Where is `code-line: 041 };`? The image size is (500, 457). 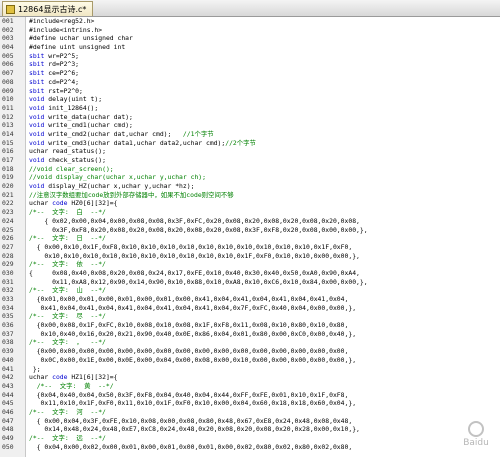 code-line: 041 }; is located at coordinates (250, 369).